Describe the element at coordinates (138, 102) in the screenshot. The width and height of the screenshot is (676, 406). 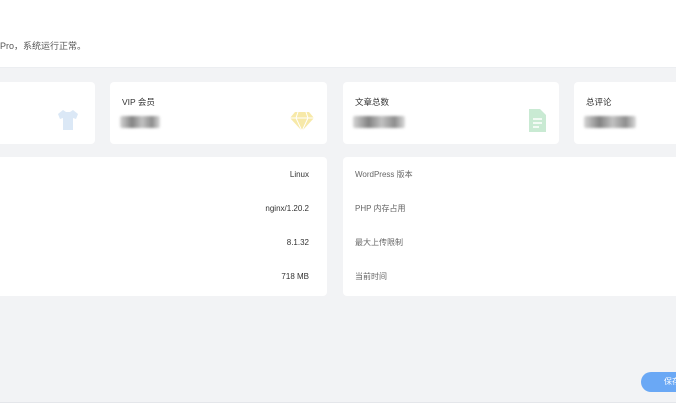
I see `stat-label-vip: VIP 会员` at that location.